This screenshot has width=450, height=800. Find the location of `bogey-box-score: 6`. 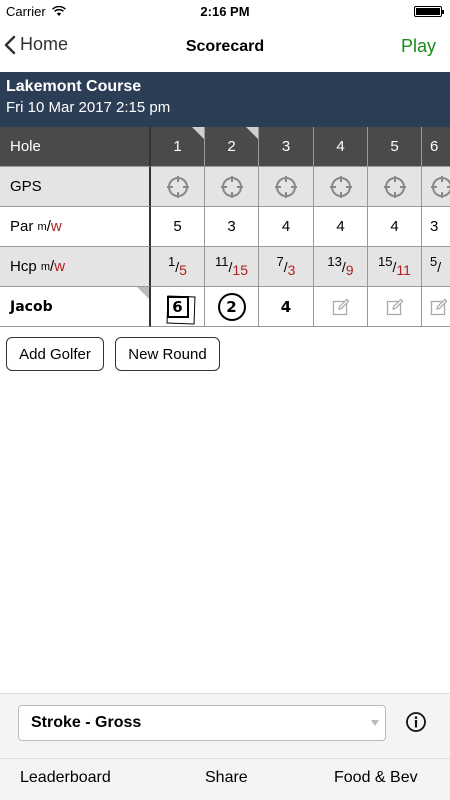

bogey-box-score: 6 is located at coordinates (177, 306).